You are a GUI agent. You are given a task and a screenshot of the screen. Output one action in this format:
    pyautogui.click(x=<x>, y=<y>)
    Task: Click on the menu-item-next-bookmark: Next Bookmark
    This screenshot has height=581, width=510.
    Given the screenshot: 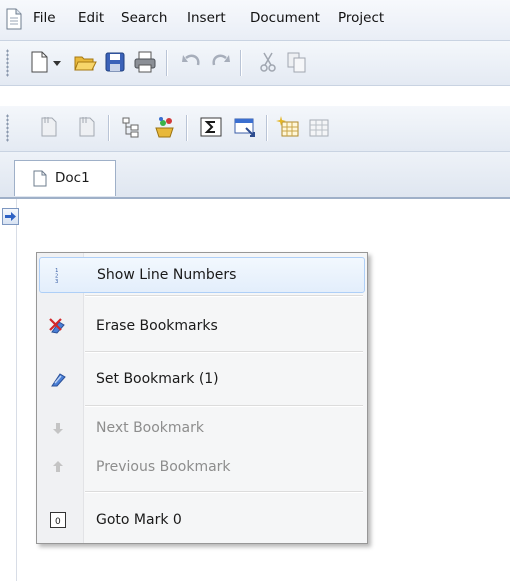 What is the action you would take?
    pyautogui.click(x=201, y=428)
    